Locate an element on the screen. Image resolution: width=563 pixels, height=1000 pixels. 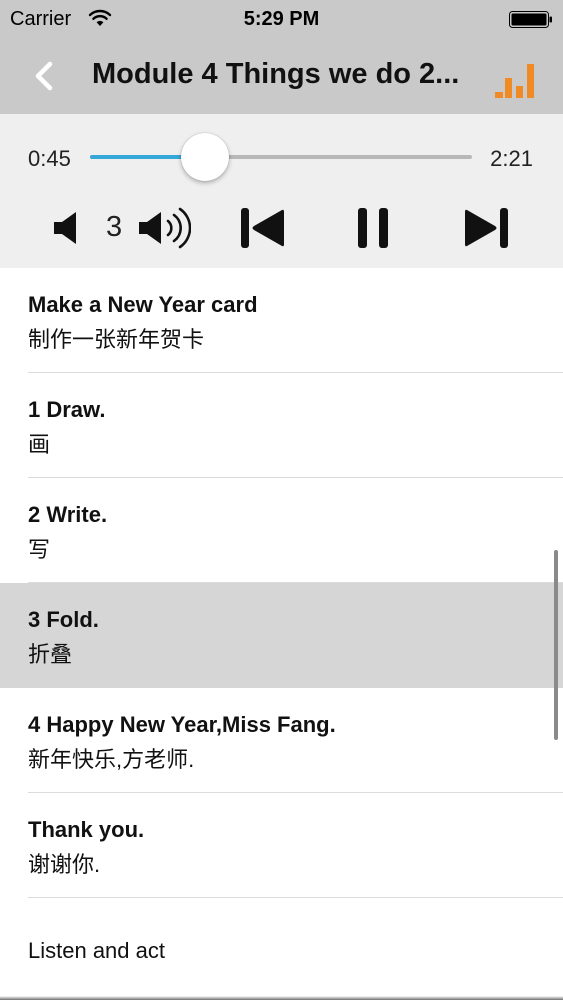
list-item-selected: 3 Fold. 折叠 is located at coordinates (281, 635).